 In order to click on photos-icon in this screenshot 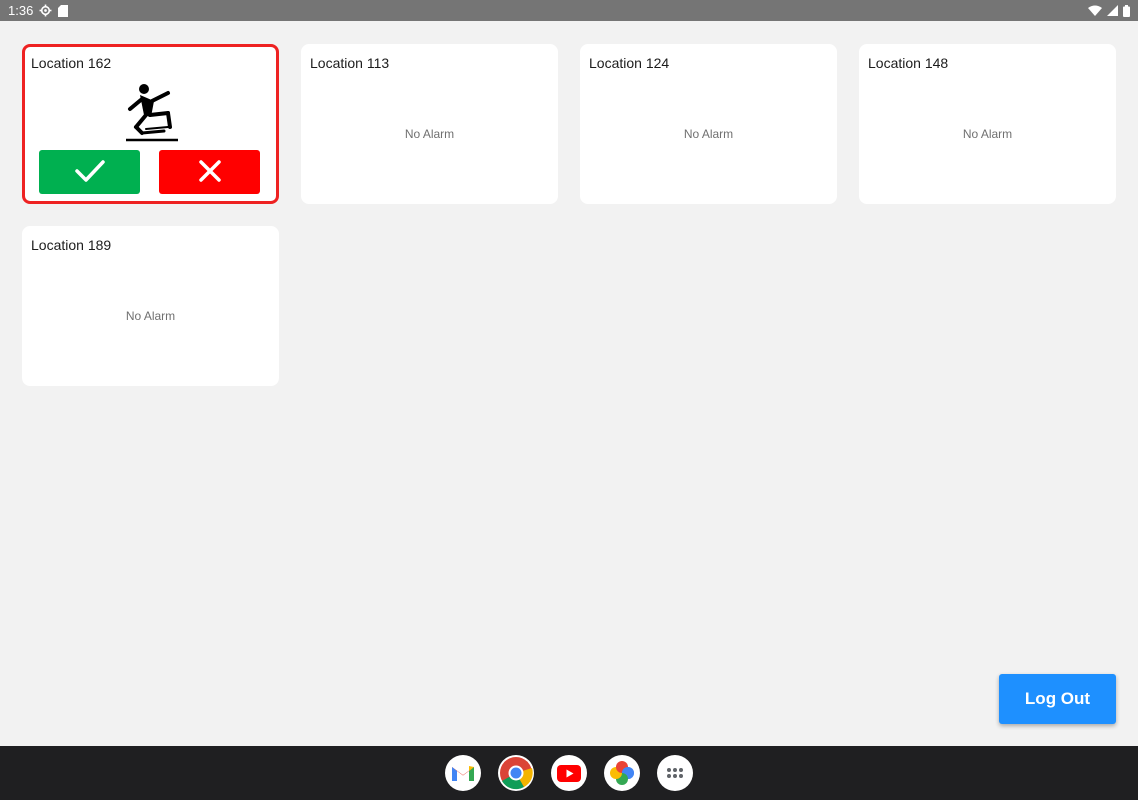, I will do `click(622, 773)`.